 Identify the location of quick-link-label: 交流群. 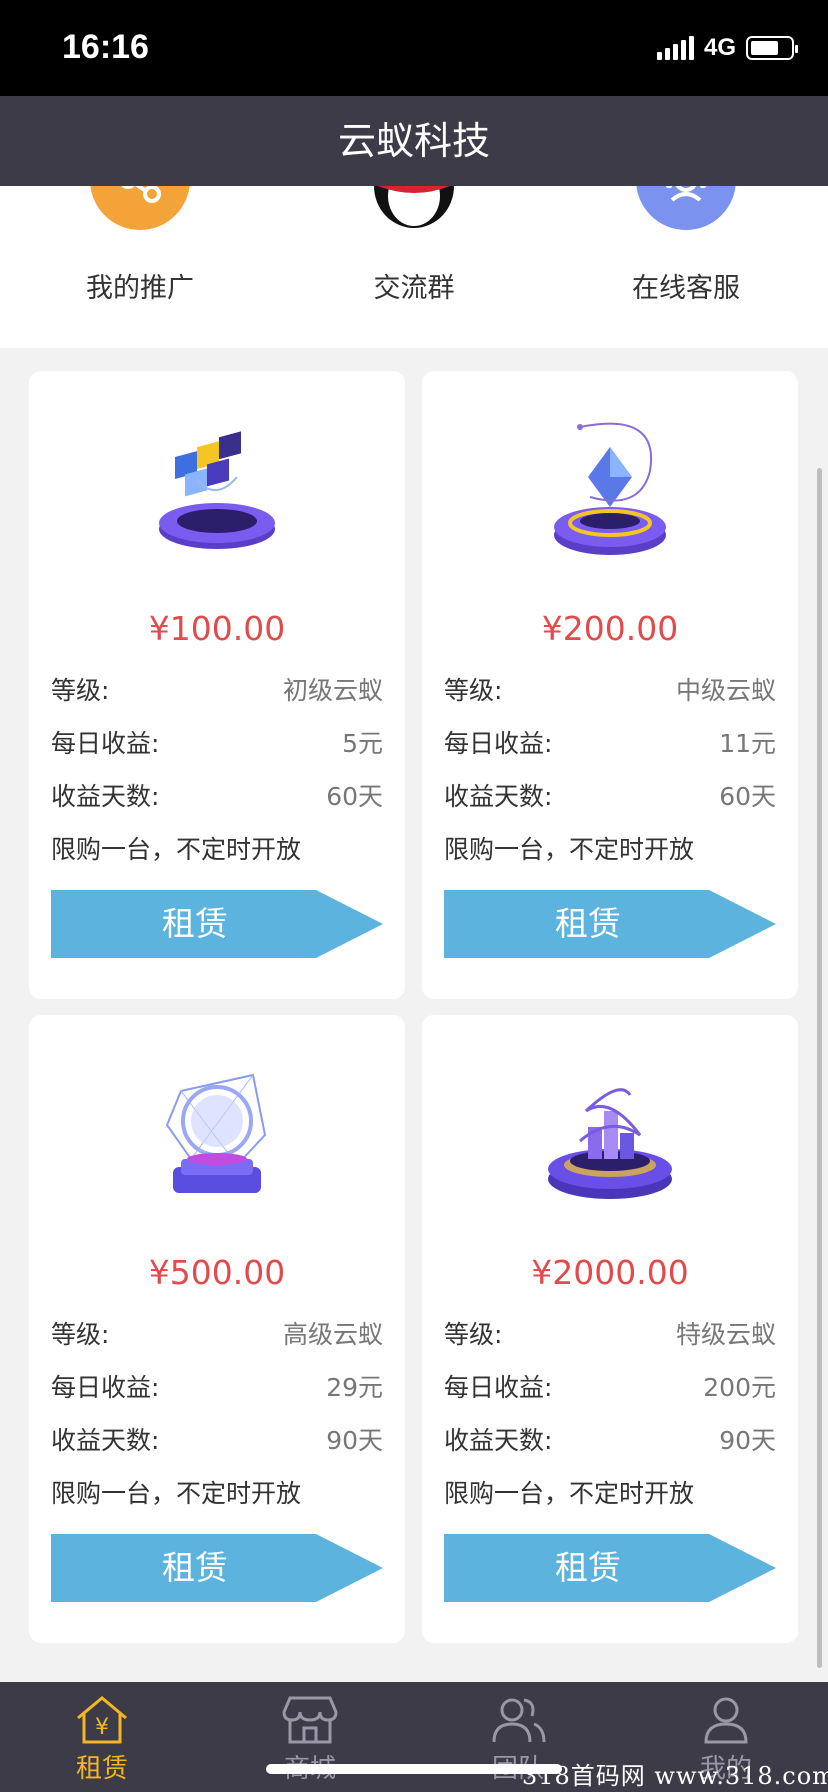
(414, 288).